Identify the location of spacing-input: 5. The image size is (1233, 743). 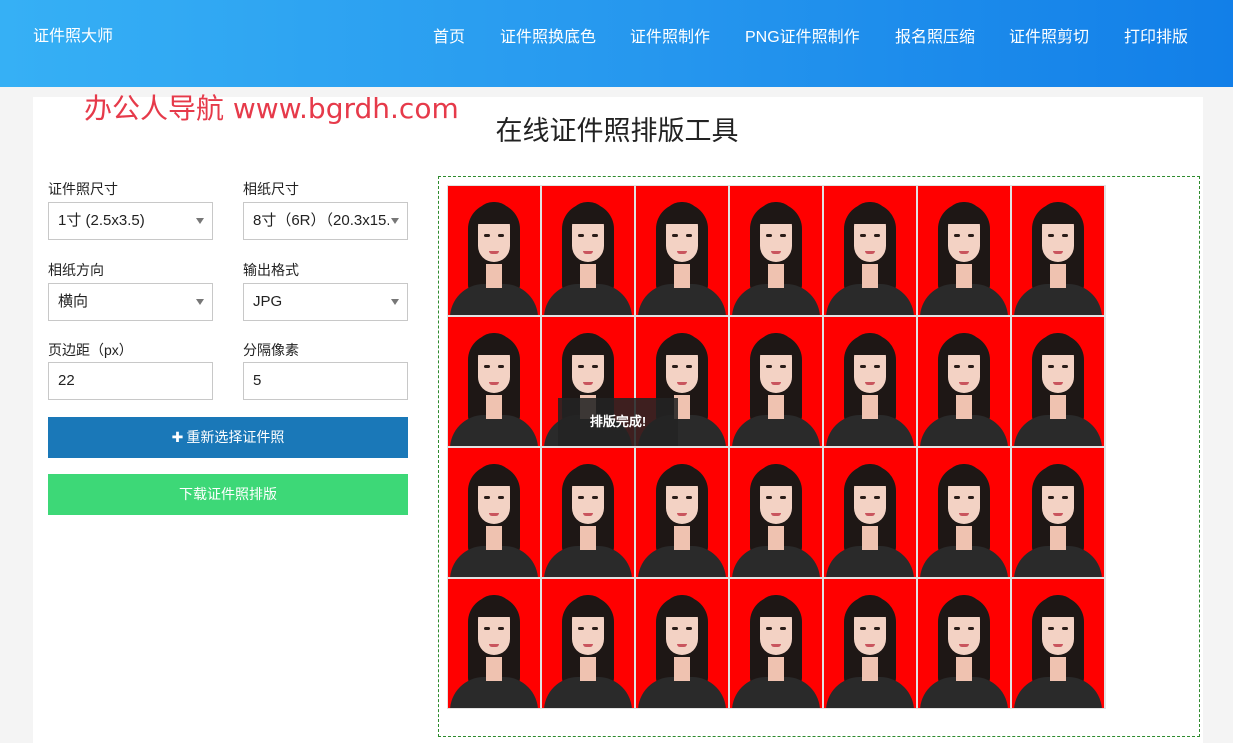
(325, 381).